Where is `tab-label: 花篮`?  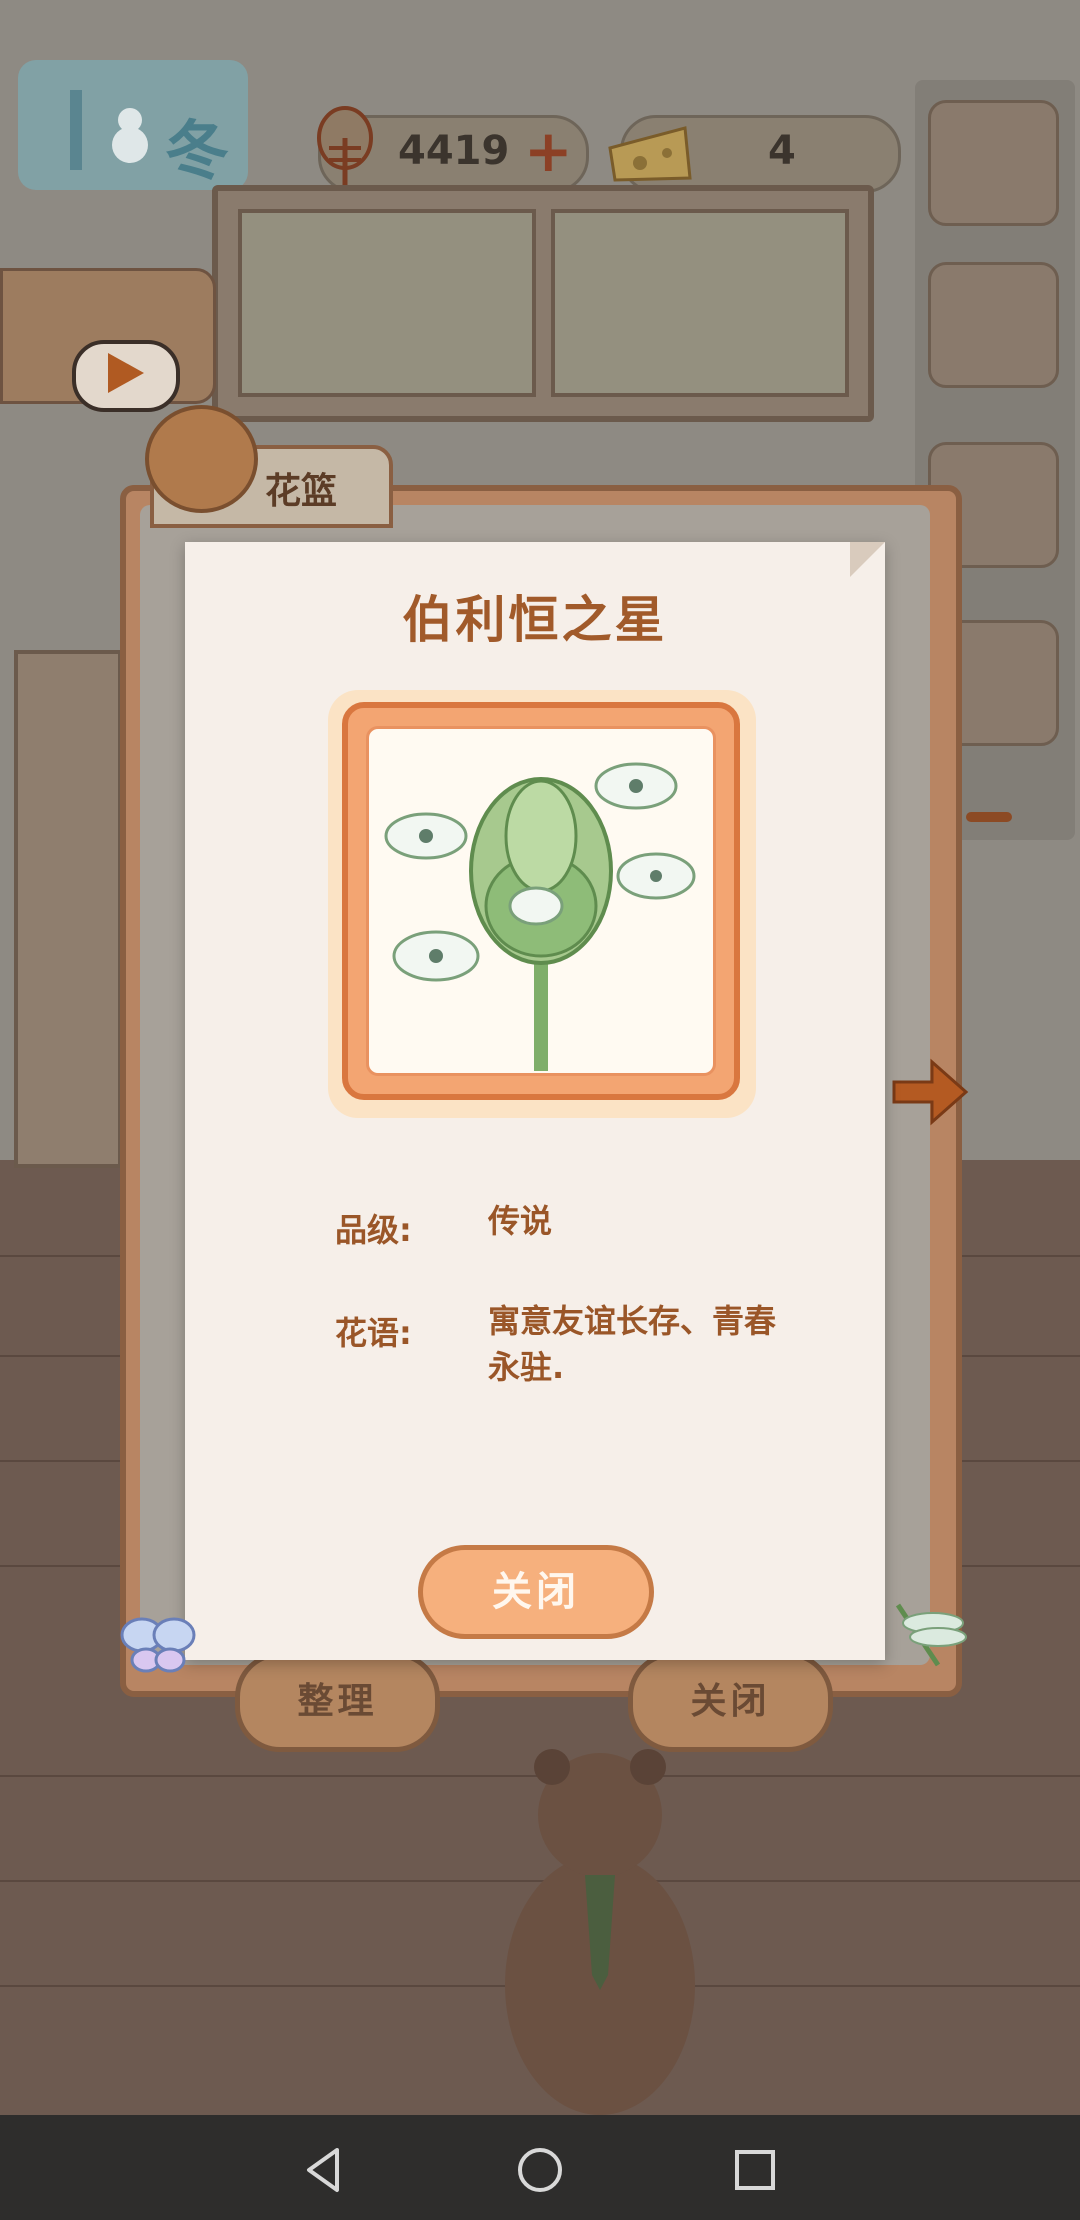
tab-label: 花篮 is located at coordinates (301, 491).